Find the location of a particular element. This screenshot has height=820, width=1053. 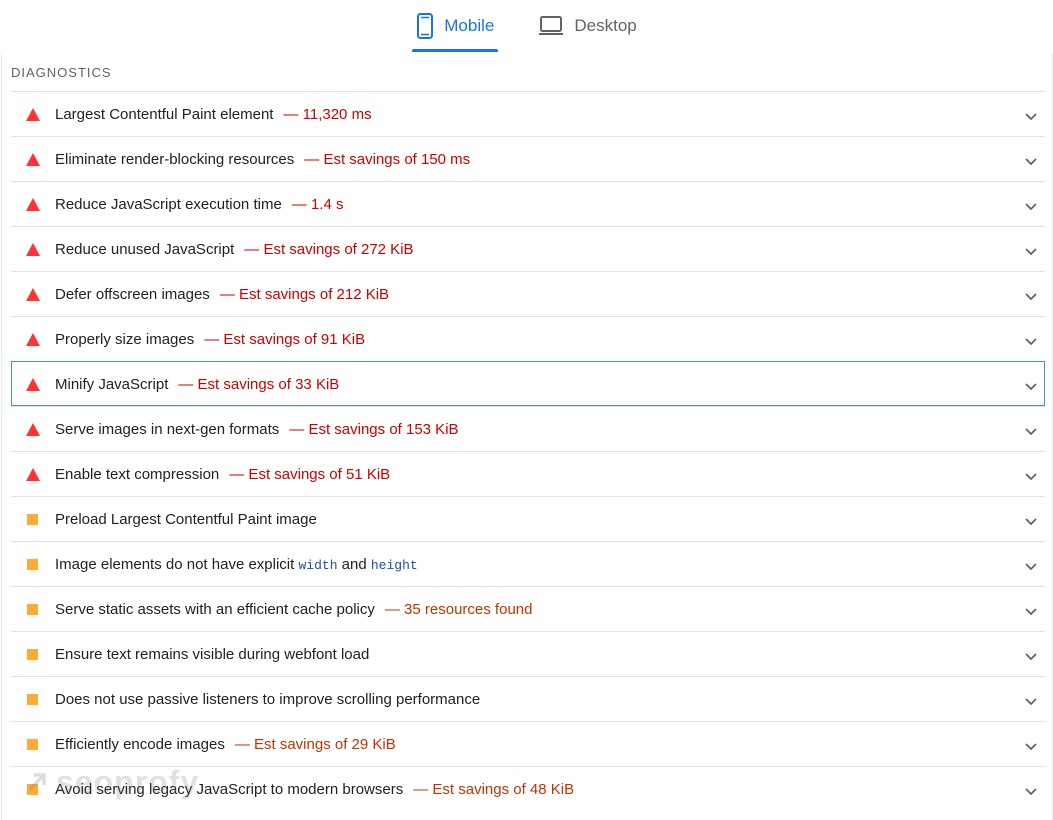

section-title: DIAGNOSTICS is located at coordinates (61, 72).